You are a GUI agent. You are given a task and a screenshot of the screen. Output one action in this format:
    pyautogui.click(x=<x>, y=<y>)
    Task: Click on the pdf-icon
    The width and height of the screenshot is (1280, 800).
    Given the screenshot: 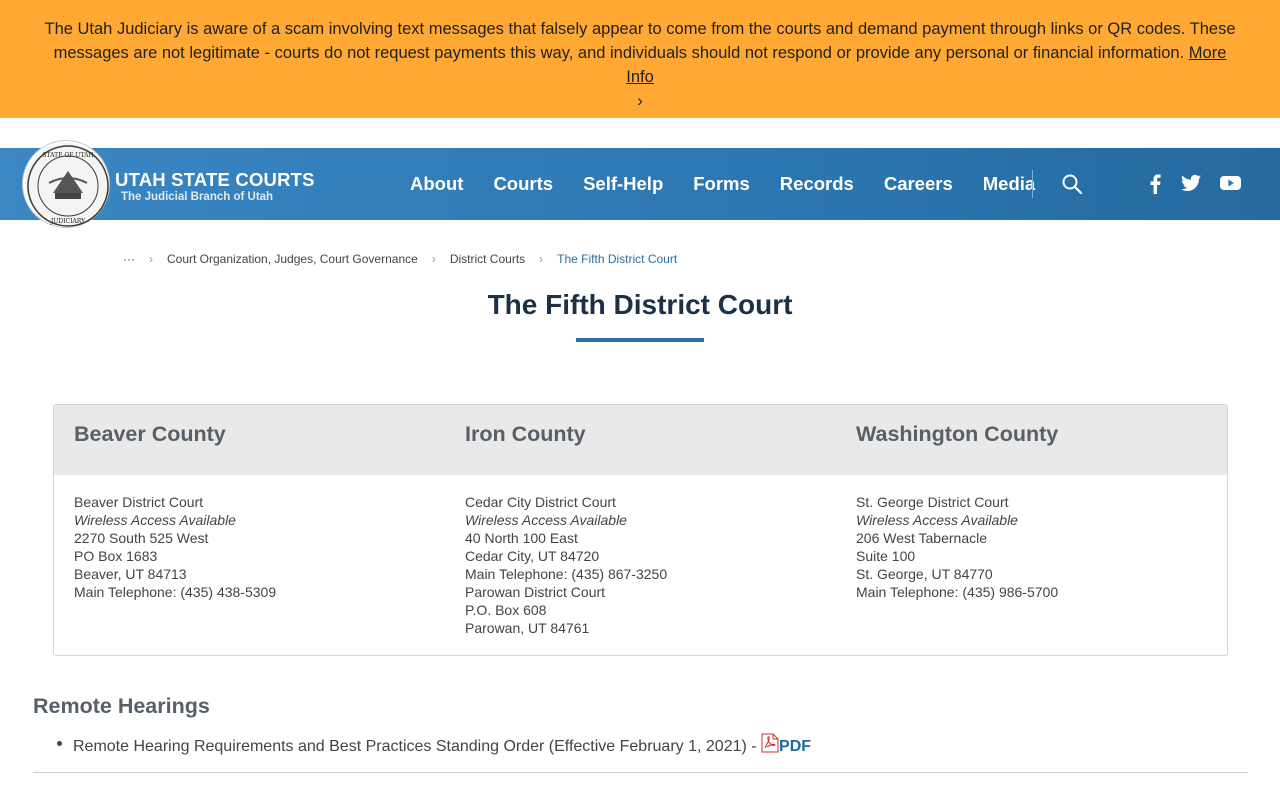 What is the action you would take?
    pyautogui.click(x=770, y=743)
    